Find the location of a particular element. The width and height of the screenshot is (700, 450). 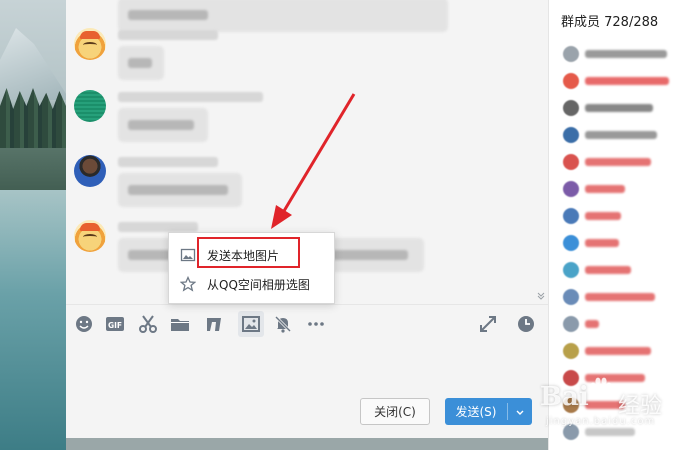

watermark: Bai 经验 jingyan.baidu.com is located at coordinates (615, 405).